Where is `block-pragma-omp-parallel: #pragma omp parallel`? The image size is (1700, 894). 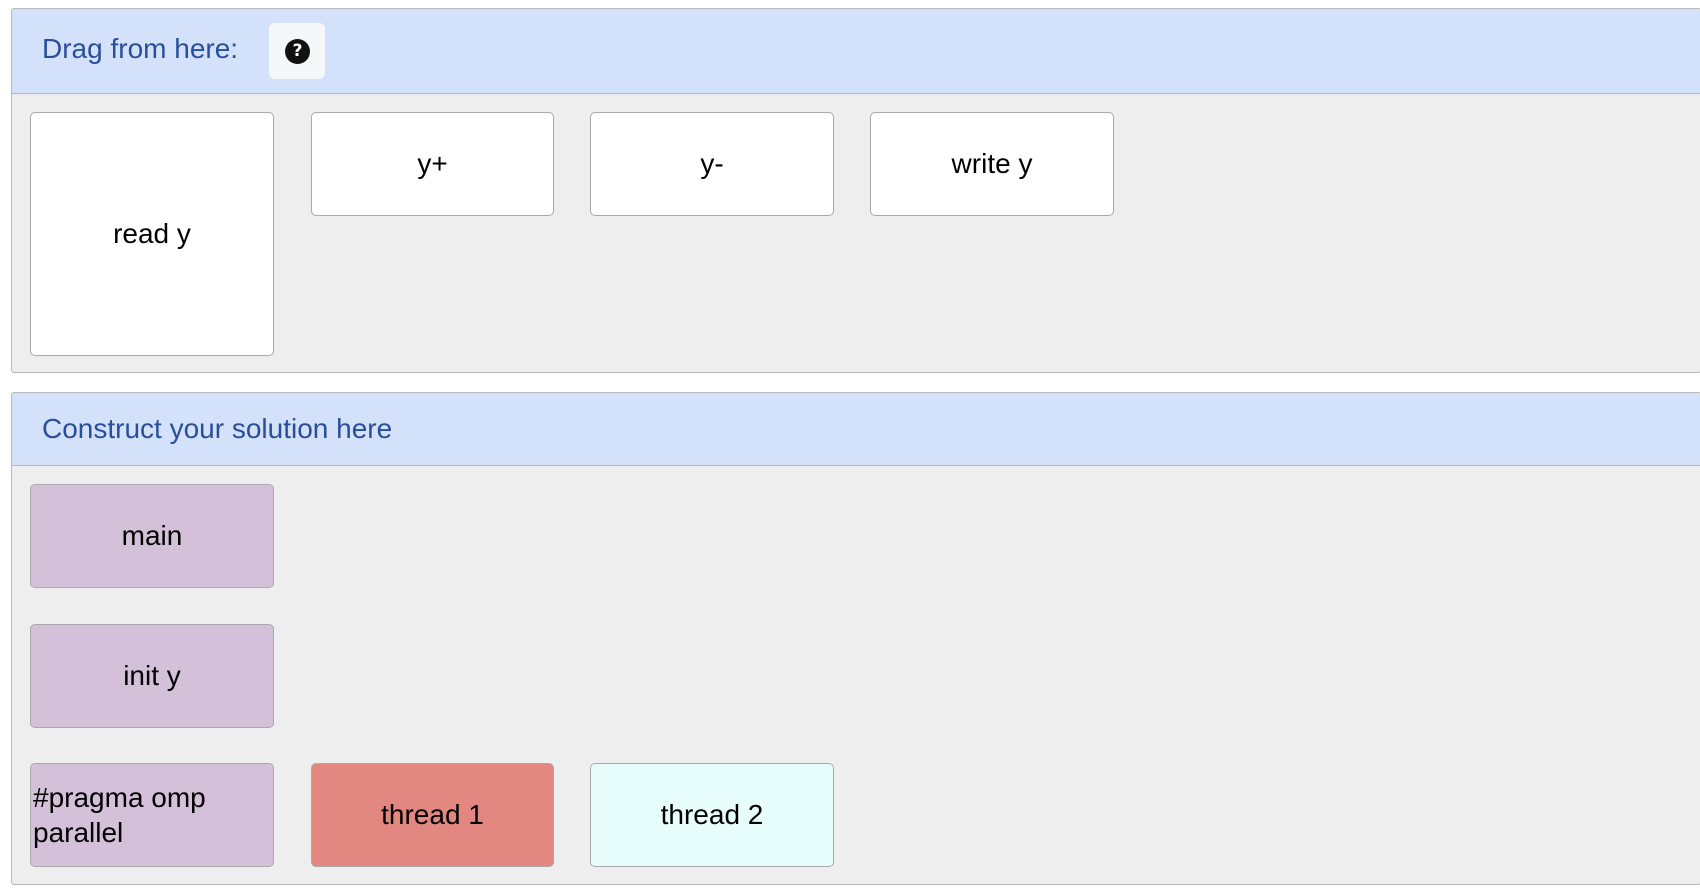 block-pragma-omp-parallel: #pragma omp parallel is located at coordinates (152, 815).